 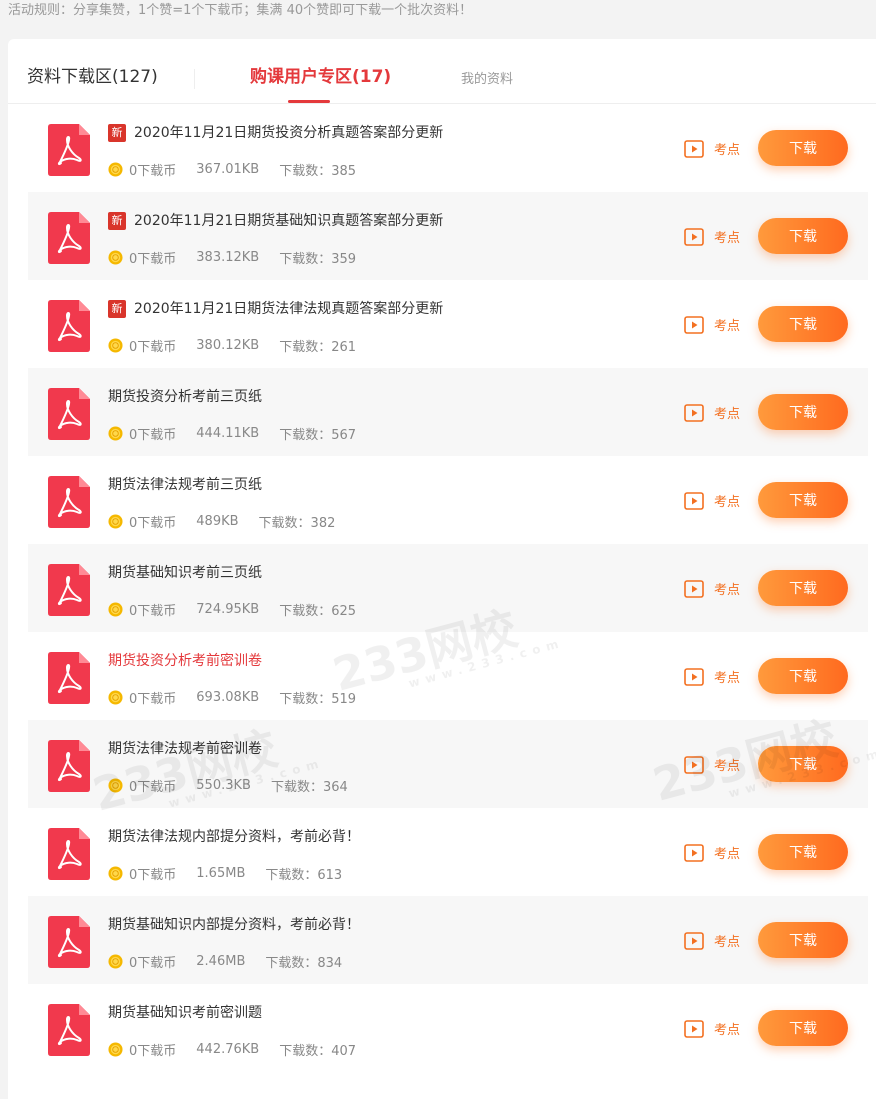 What do you see at coordinates (320, 77) in the screenshot?
I see `tab-course-users: 购课用户专区(17)` at bounding box center [320, 77].